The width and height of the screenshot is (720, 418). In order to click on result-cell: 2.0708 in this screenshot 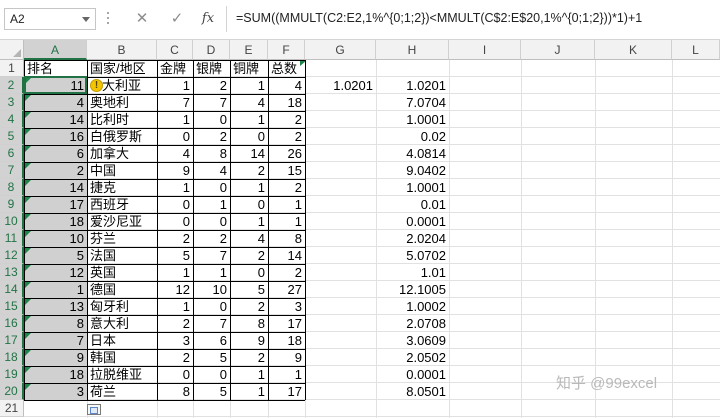, I will do `click(412, 323)`.